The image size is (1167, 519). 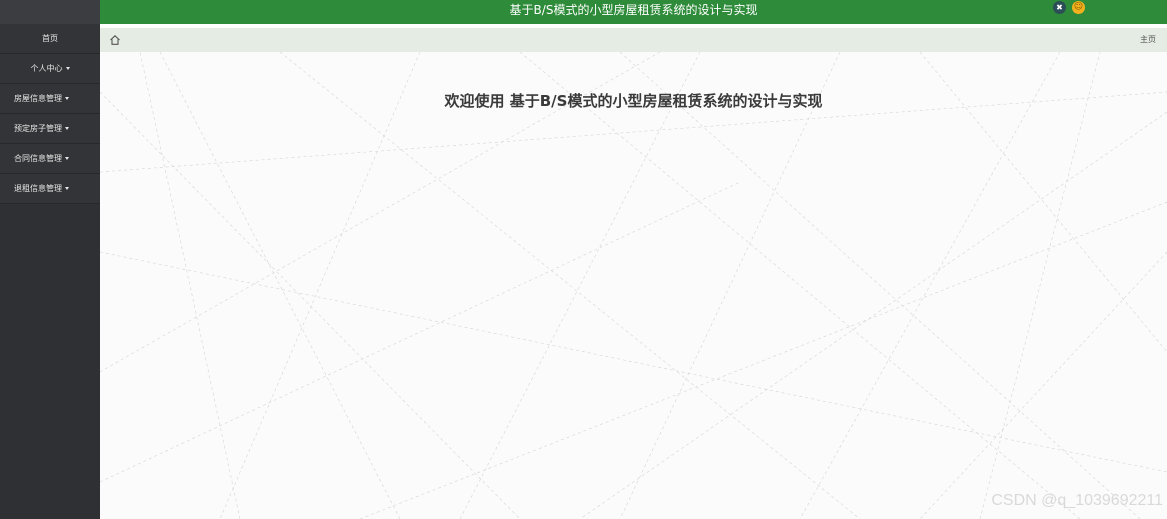 What do you see at coordinates (38, 98) in the screenshot?
I see `sidebar-item-label: 房屋信息管理` at bounding box center [38, 98].